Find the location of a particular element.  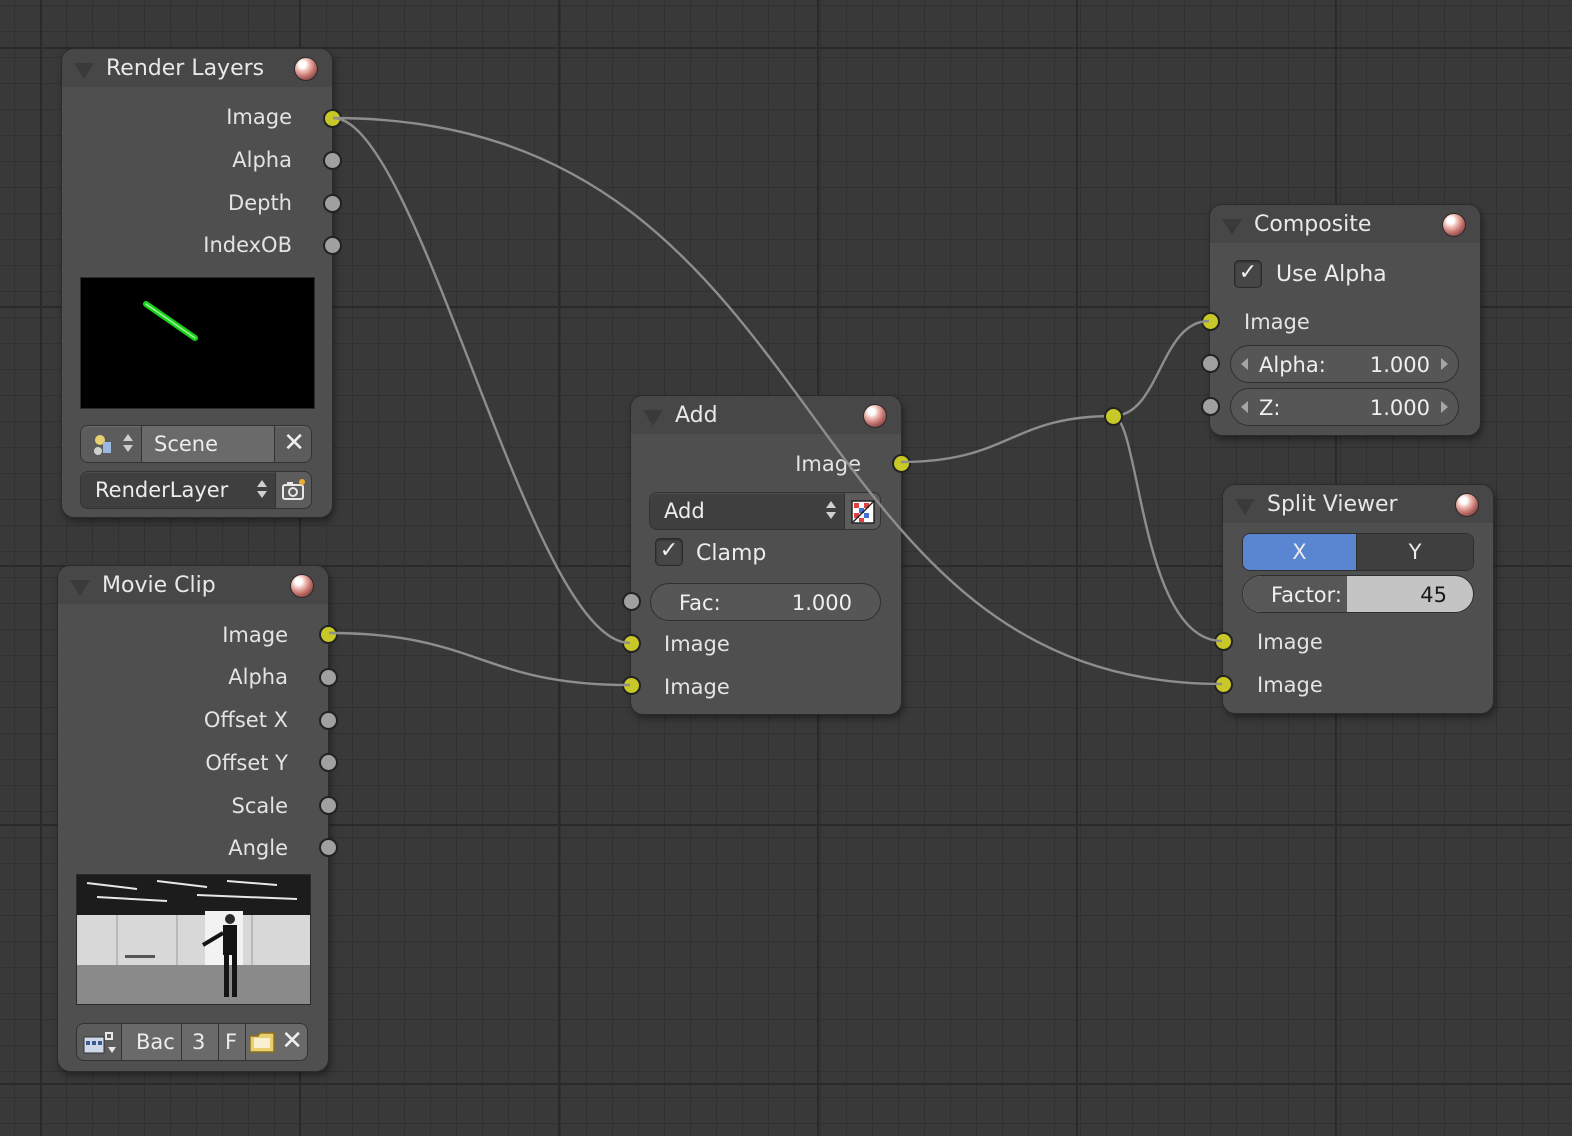

link-renderlayers-image-to-add-image1 is located at coordinates (481, 380).